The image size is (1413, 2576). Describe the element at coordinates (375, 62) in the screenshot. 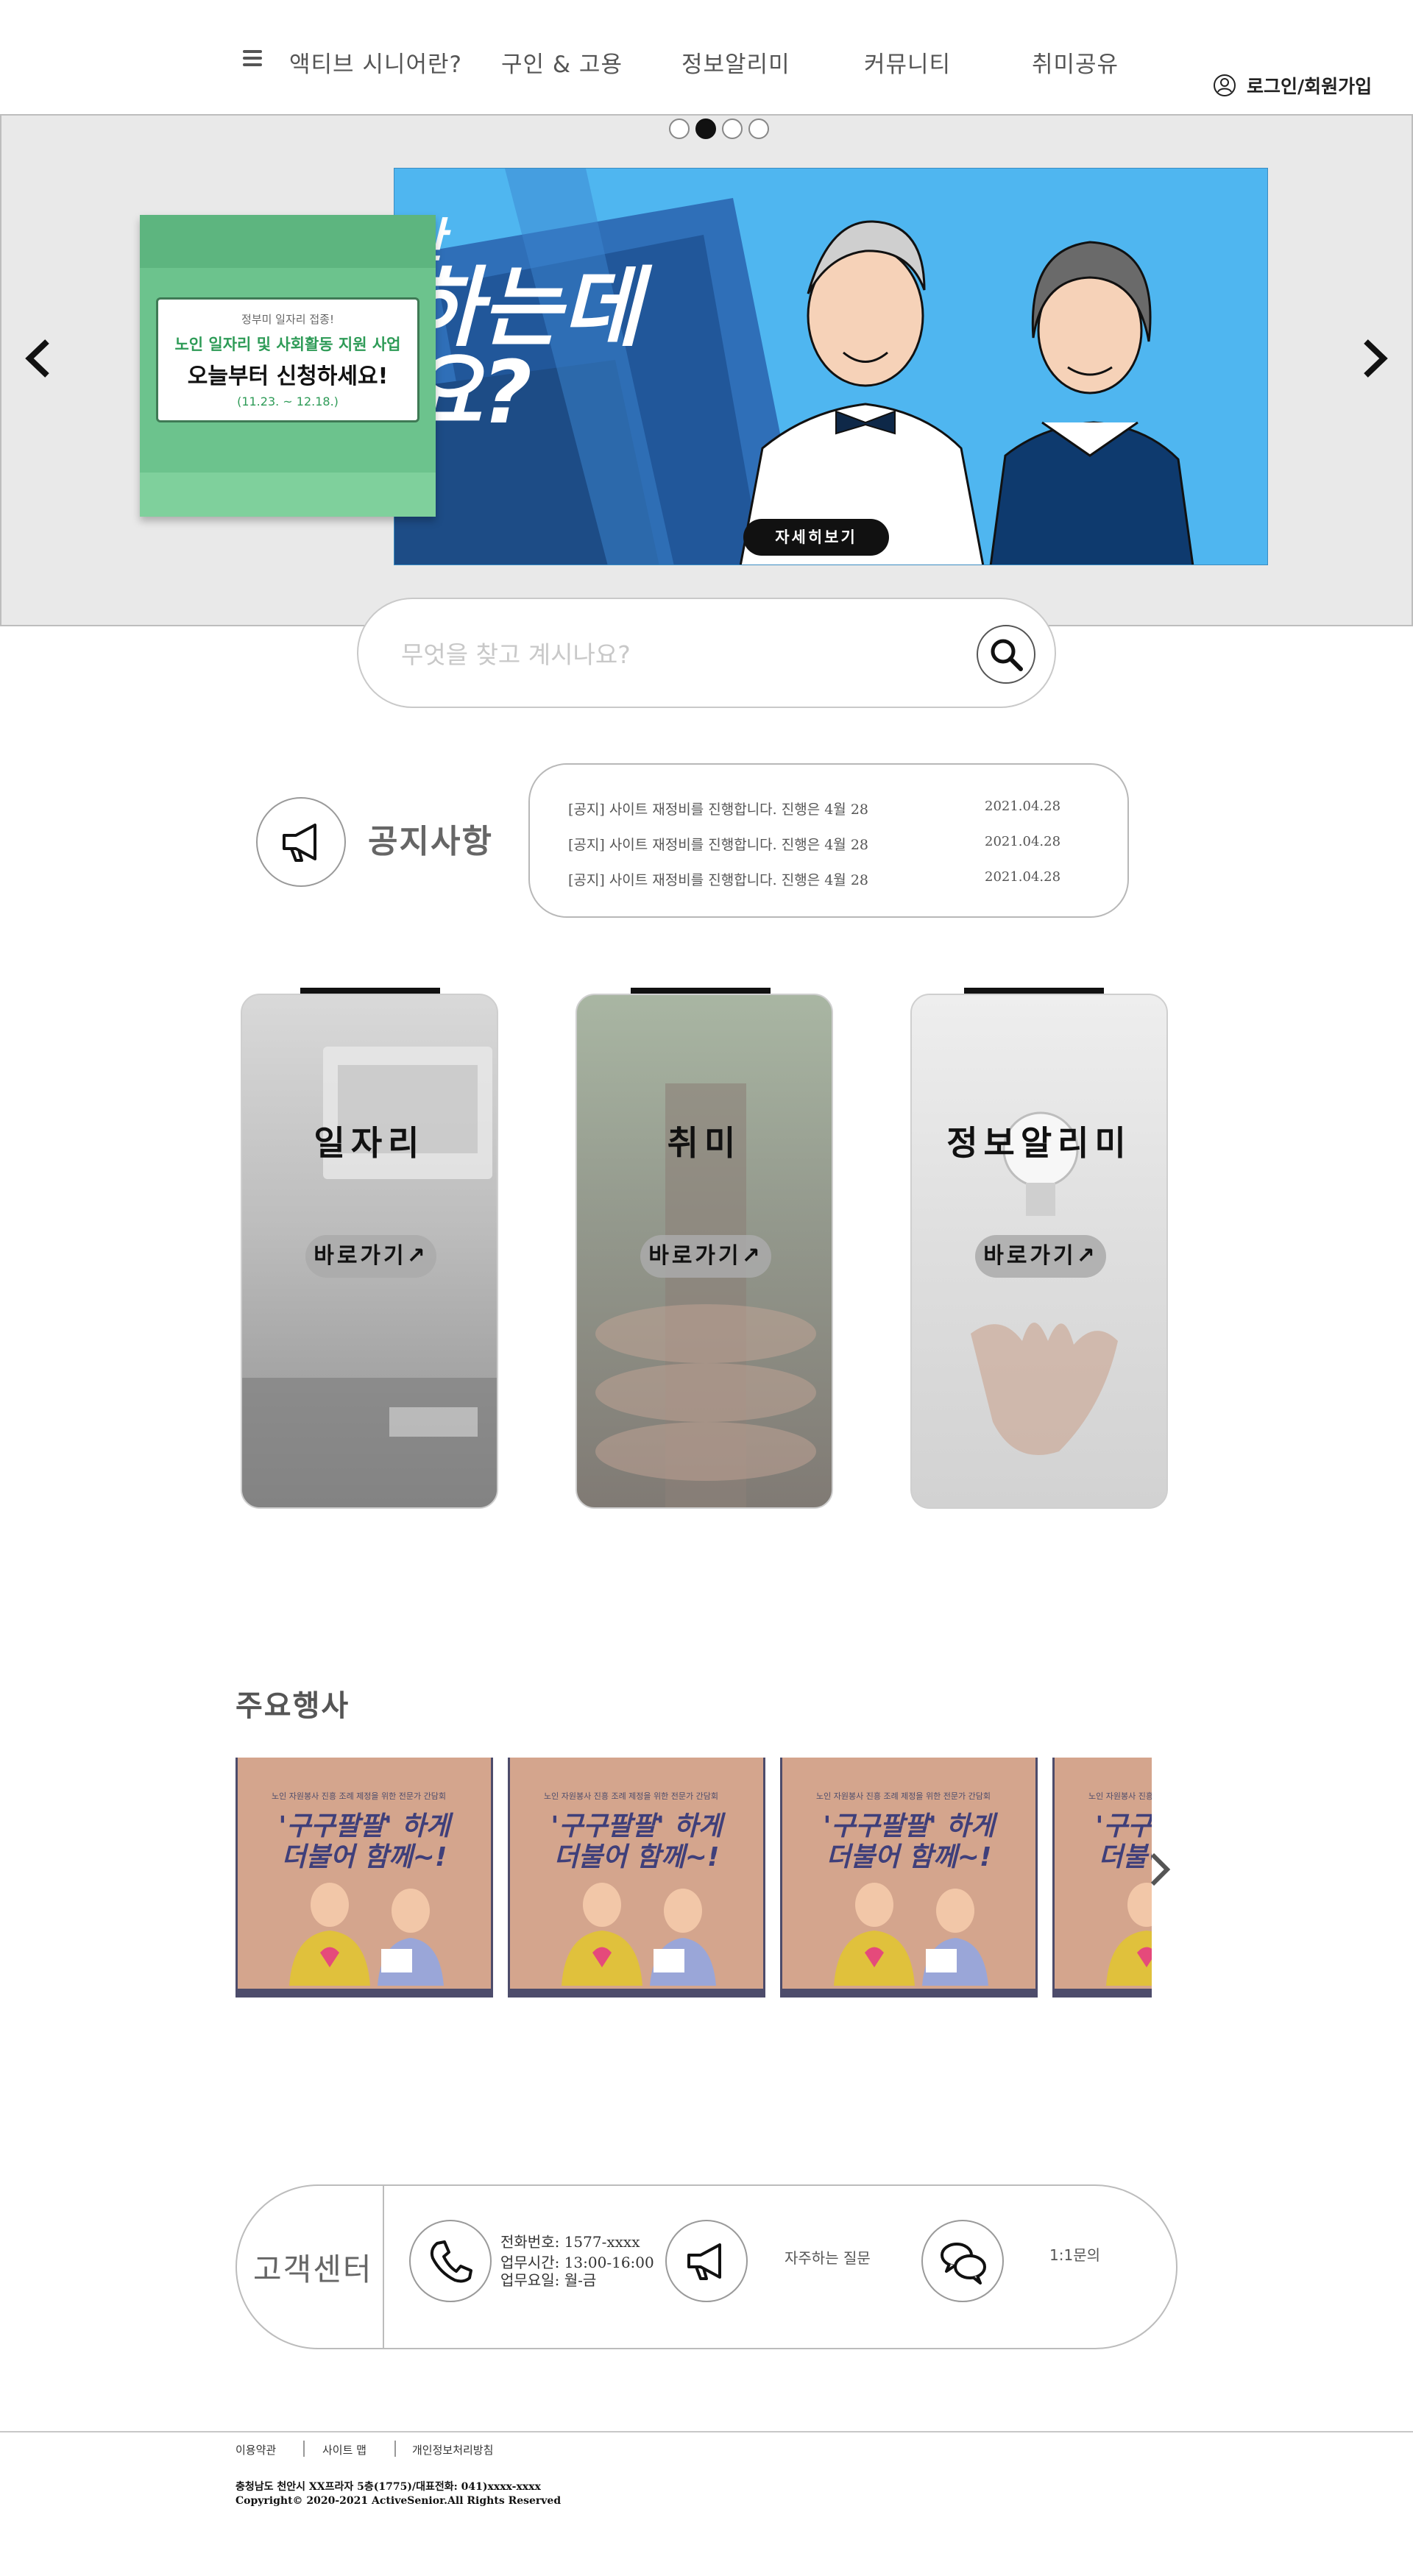

I see `nav-about: 액티브 시니어란?` at that location.